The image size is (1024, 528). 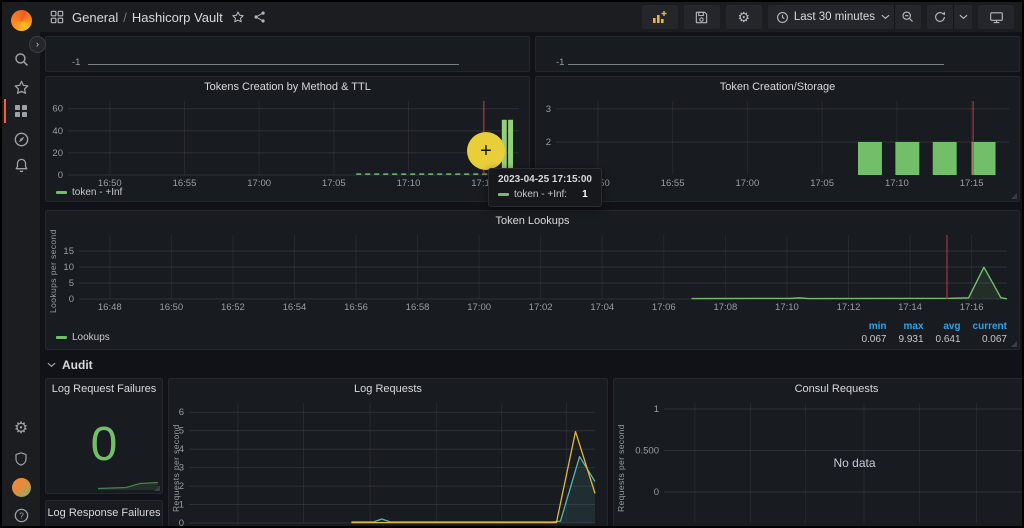 I want to click on sidebar-expand-button: ›, so click(x=37, y=44).